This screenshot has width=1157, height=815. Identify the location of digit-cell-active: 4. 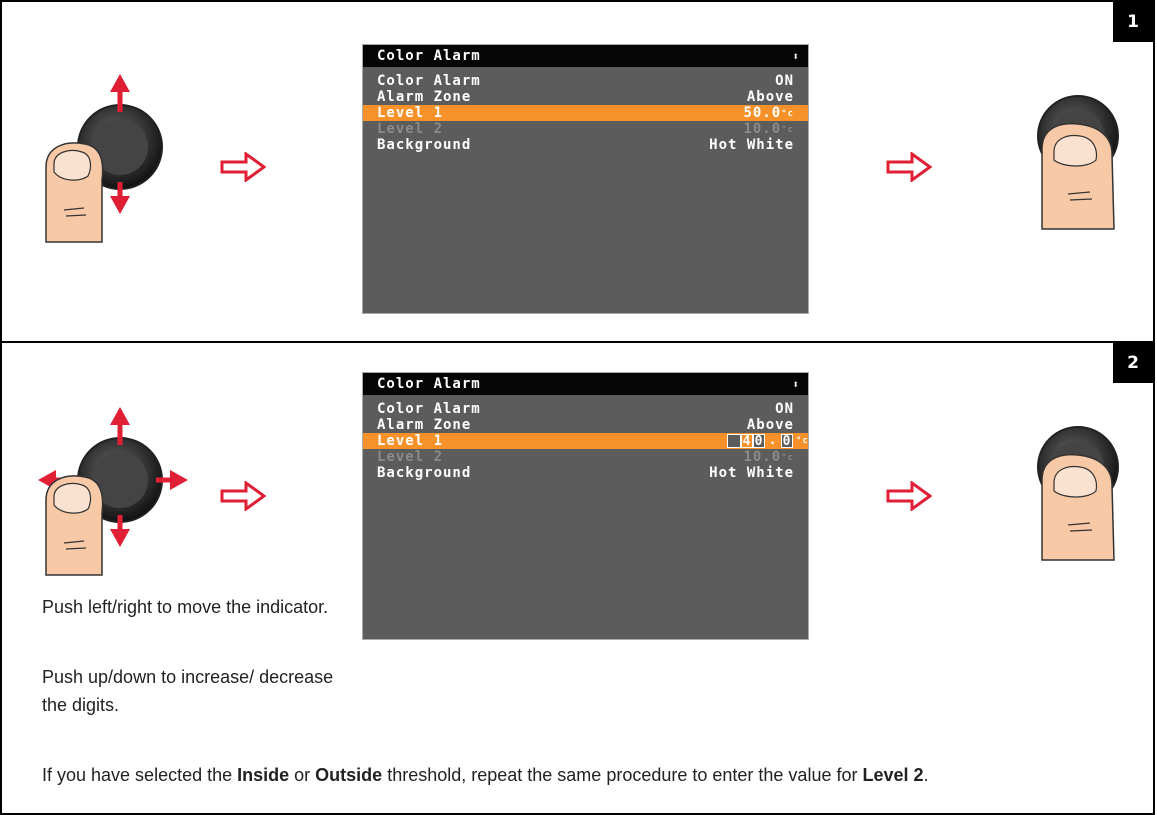
(747, 441).